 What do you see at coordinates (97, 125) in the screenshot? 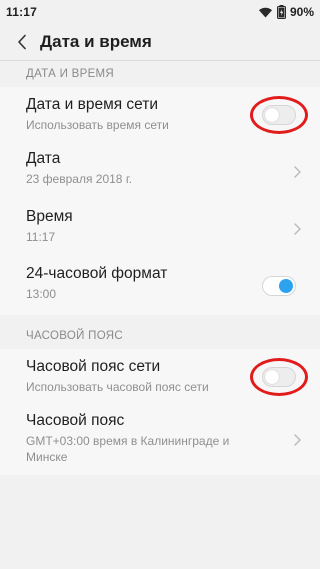
I see `setting-subtitle: Использовать время сети` at bounding box center [97, 125].